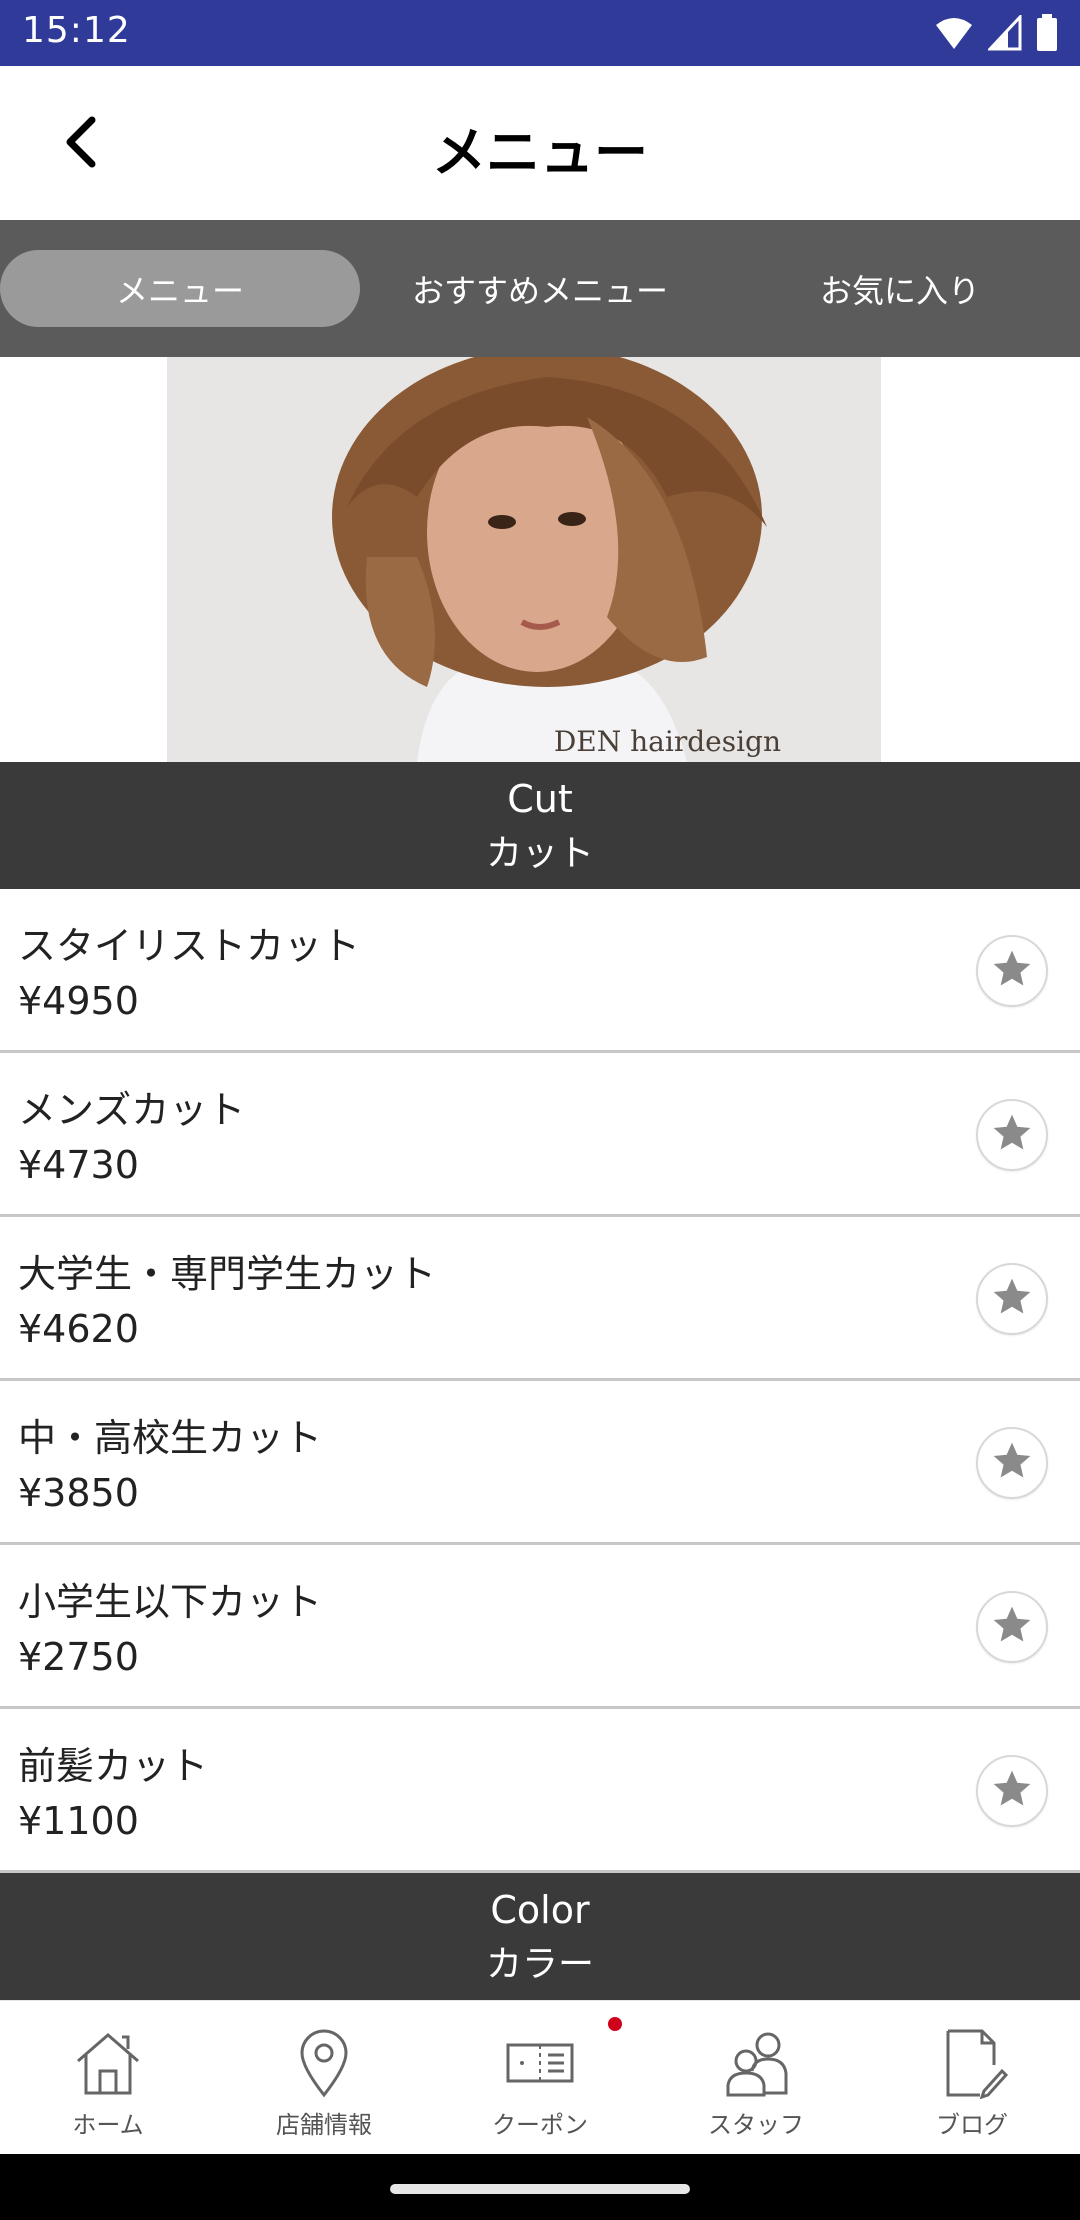 Image resolution: width=1080 pixels, height=2220 pixels. I want to click on tab-menu: メニュー, so click(180, 288).